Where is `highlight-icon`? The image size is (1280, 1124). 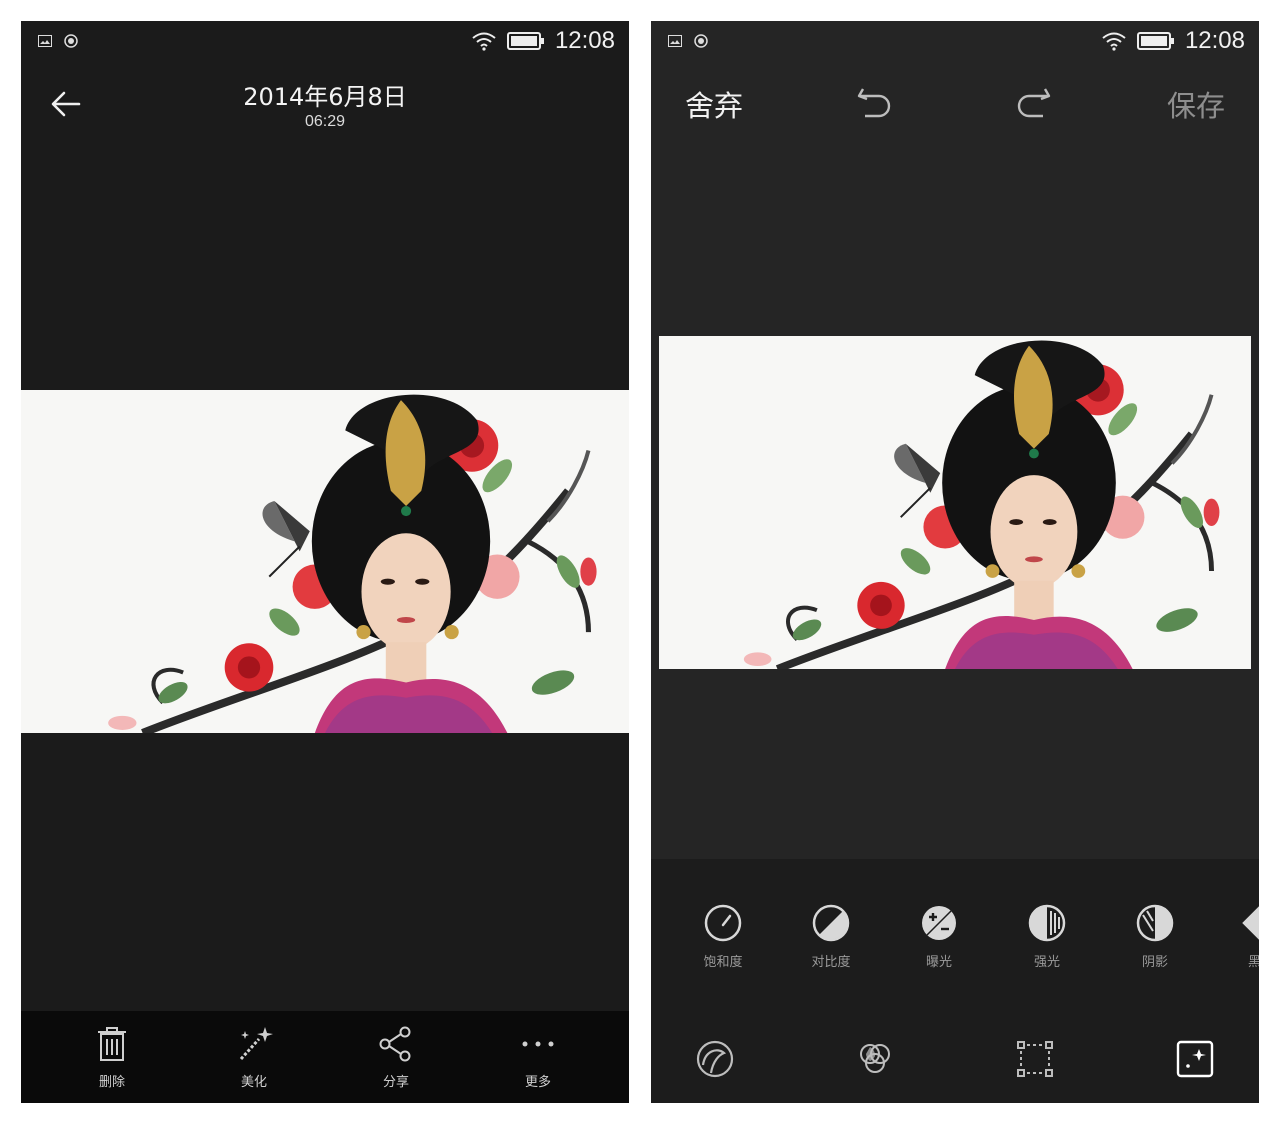 highlight-icon is located at coordinates (1047, 923).